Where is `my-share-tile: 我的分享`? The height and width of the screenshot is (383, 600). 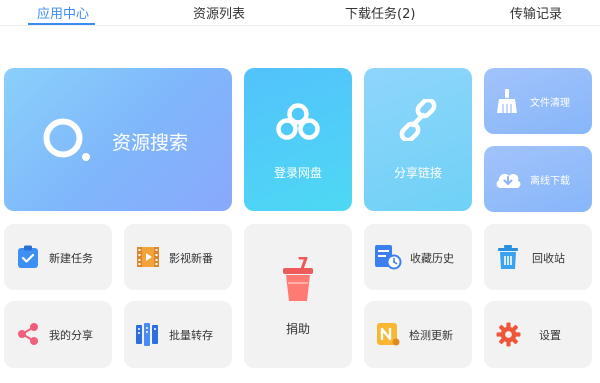 my-share-tile: 我的分享 is located at coordinates (58, 334).